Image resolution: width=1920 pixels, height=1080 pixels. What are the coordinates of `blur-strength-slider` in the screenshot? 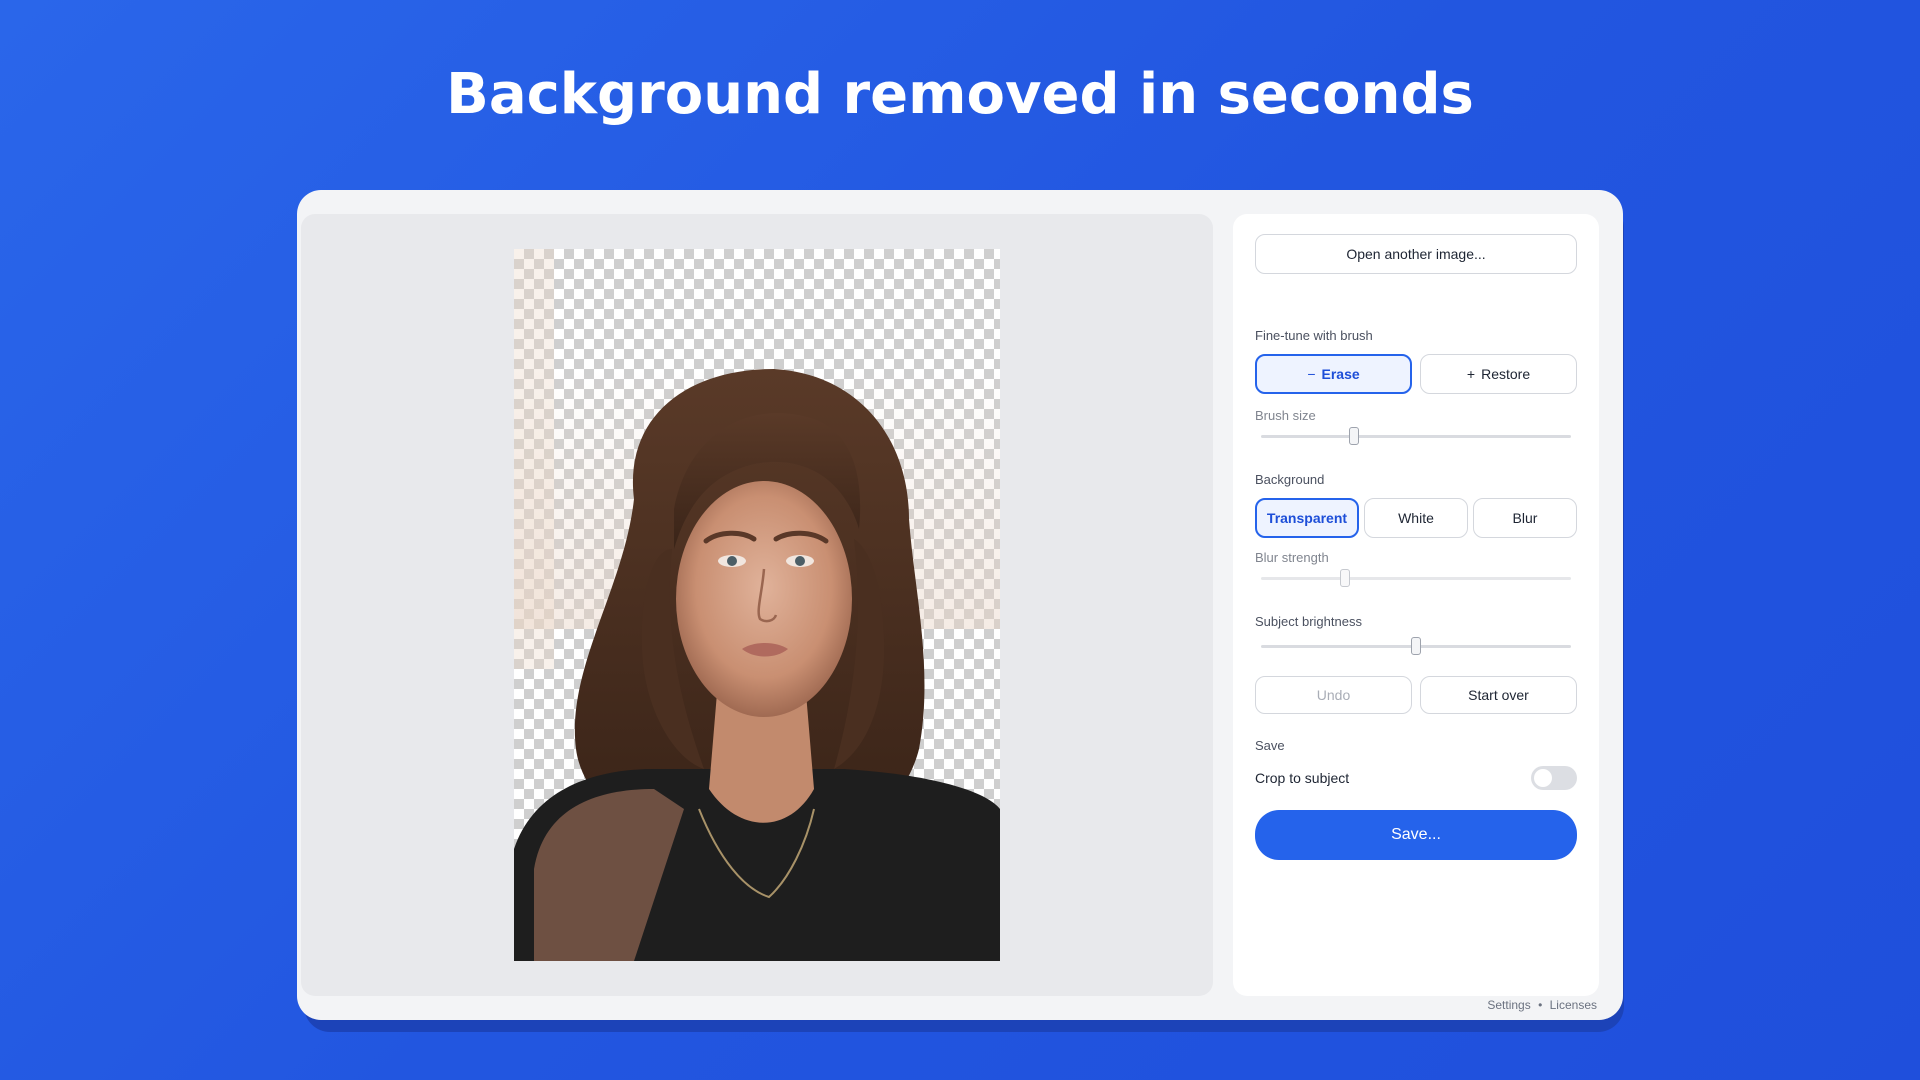 It's located at (1416, 578).